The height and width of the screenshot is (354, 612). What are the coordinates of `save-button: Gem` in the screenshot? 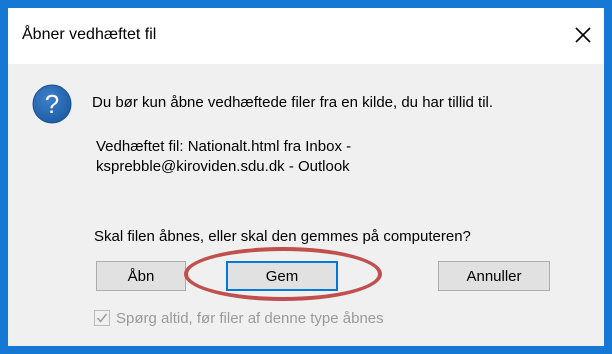 It's located at (282, 276).